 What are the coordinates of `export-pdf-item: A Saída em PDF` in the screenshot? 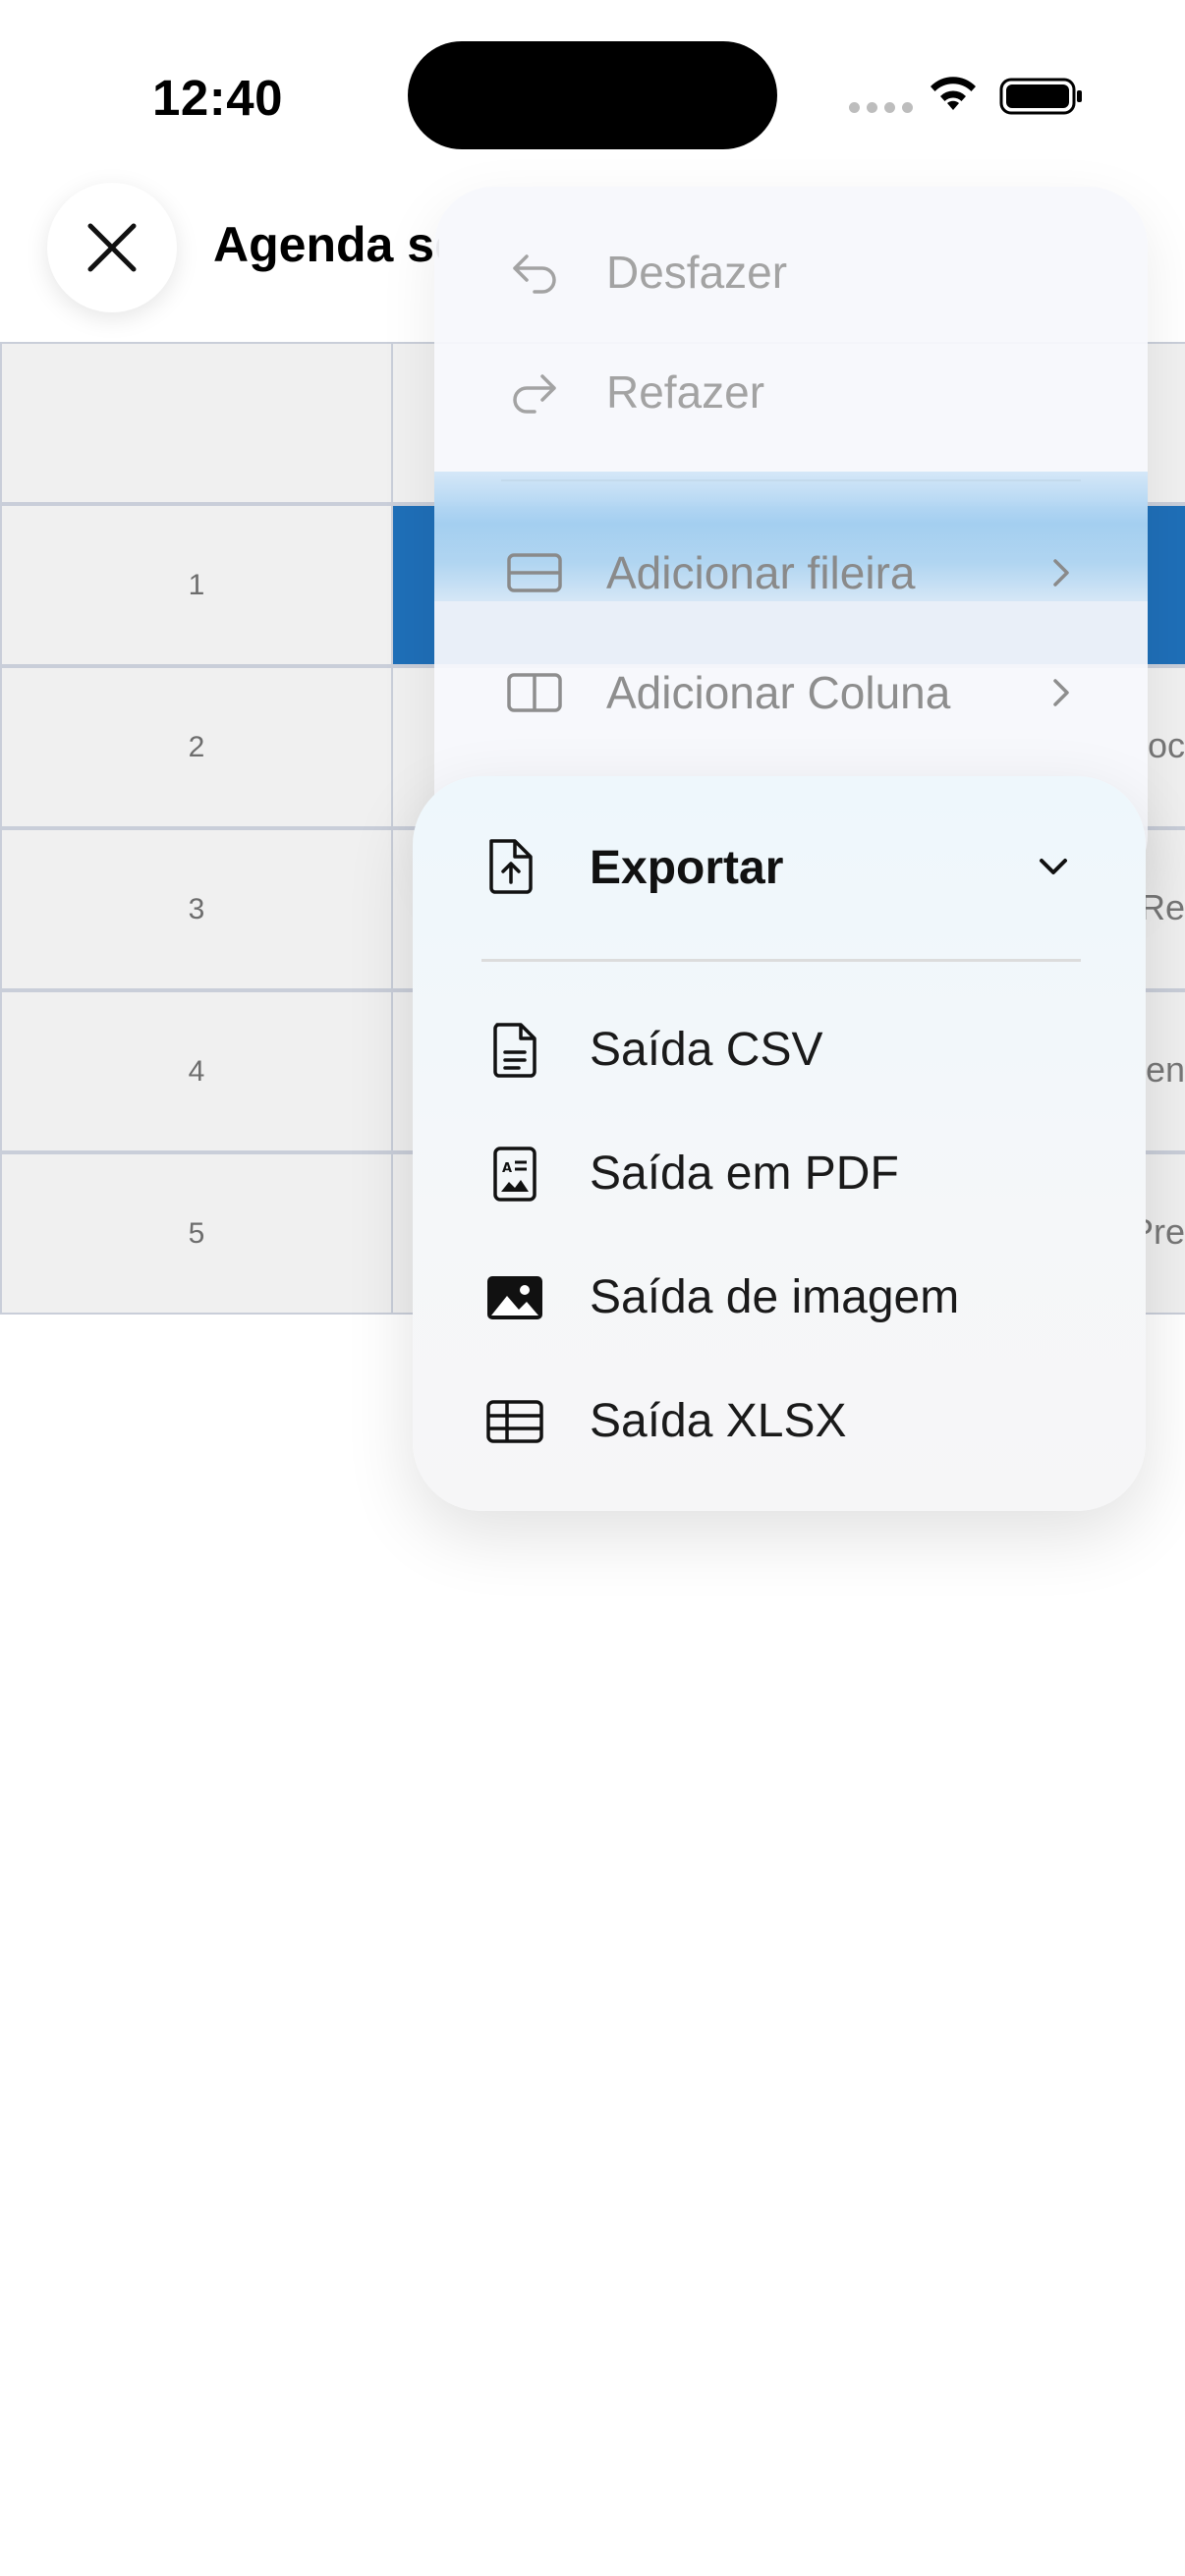 It's located at (780, 1173).